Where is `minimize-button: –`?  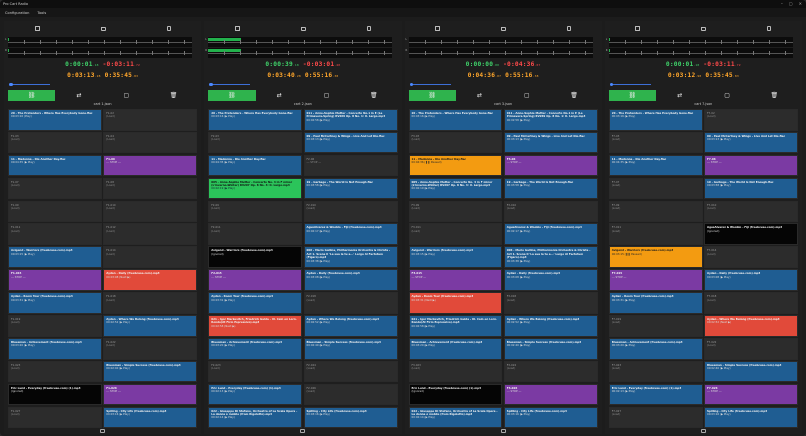 minimize-button: – is located at coordinates (782, 3).